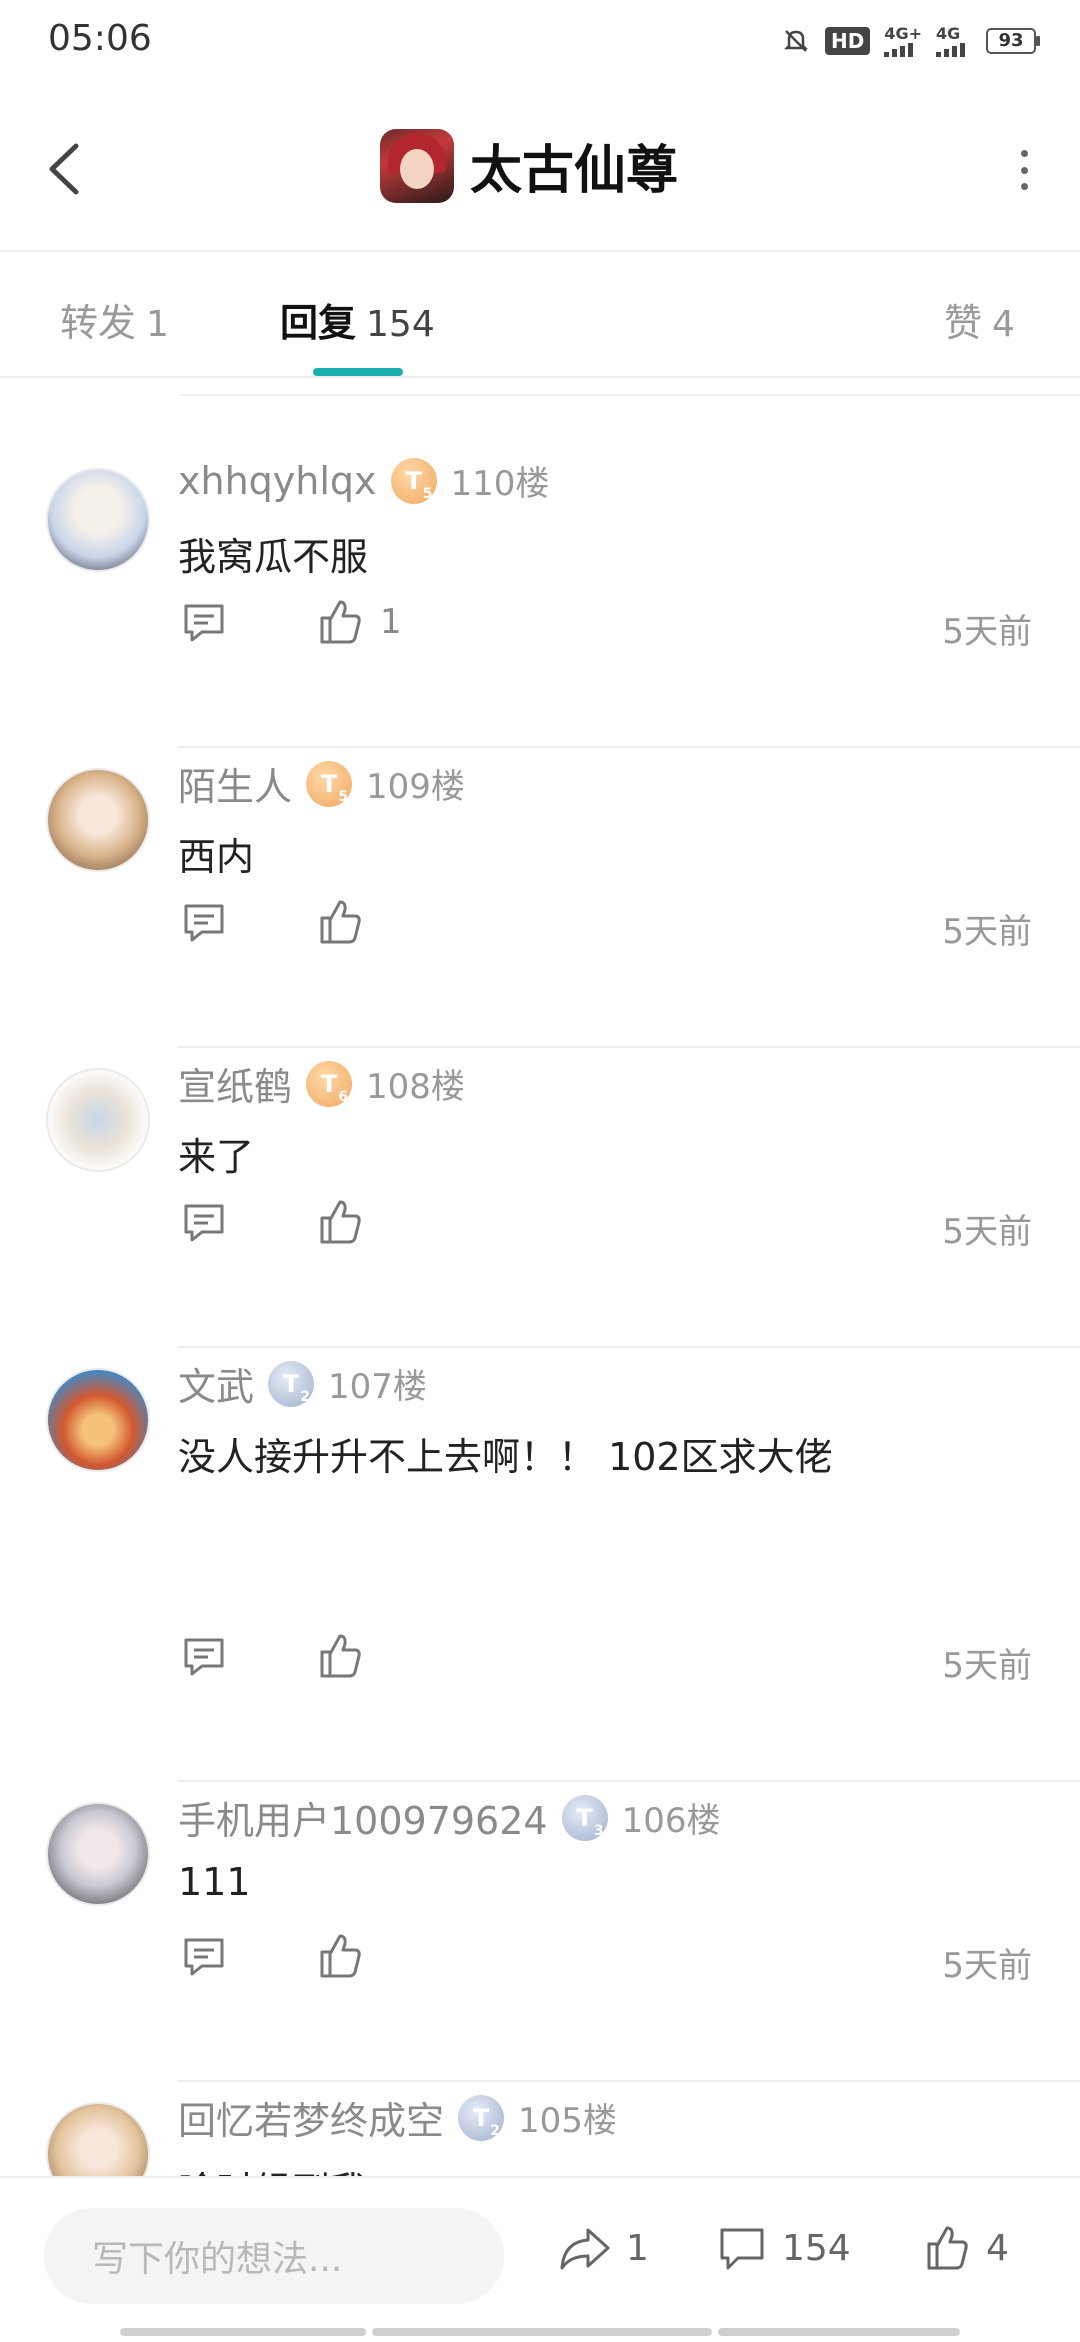  I want to click on more-dots-icon, so click(1024, 153).